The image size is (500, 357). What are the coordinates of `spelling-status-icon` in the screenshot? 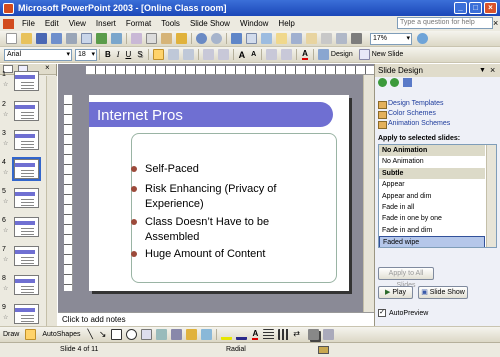 It's located at (323, 350).